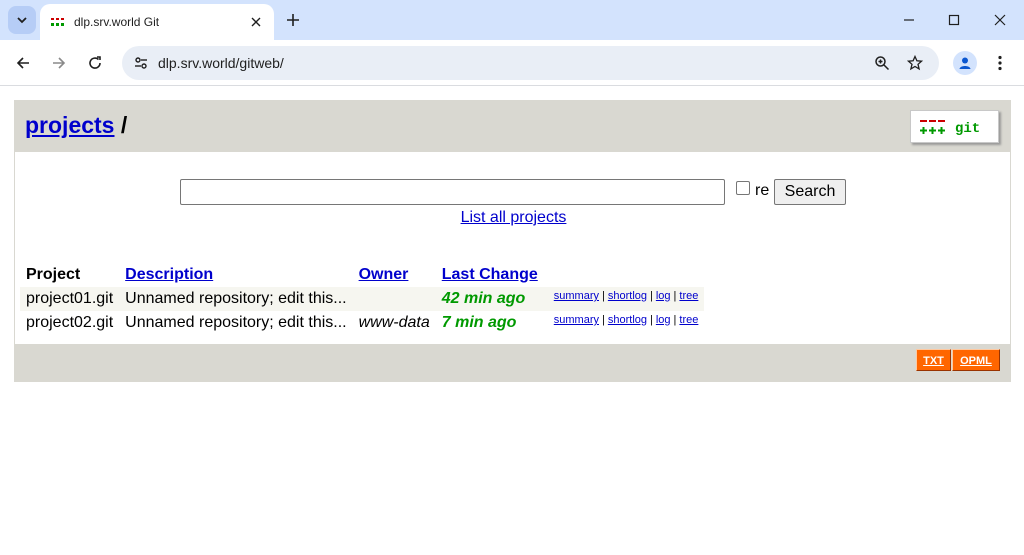  What do you see at coordinates (512, 20) in the screenshot?
I see `tab-strip: dlp.srv.world Git` at bounding box center [512, 20].